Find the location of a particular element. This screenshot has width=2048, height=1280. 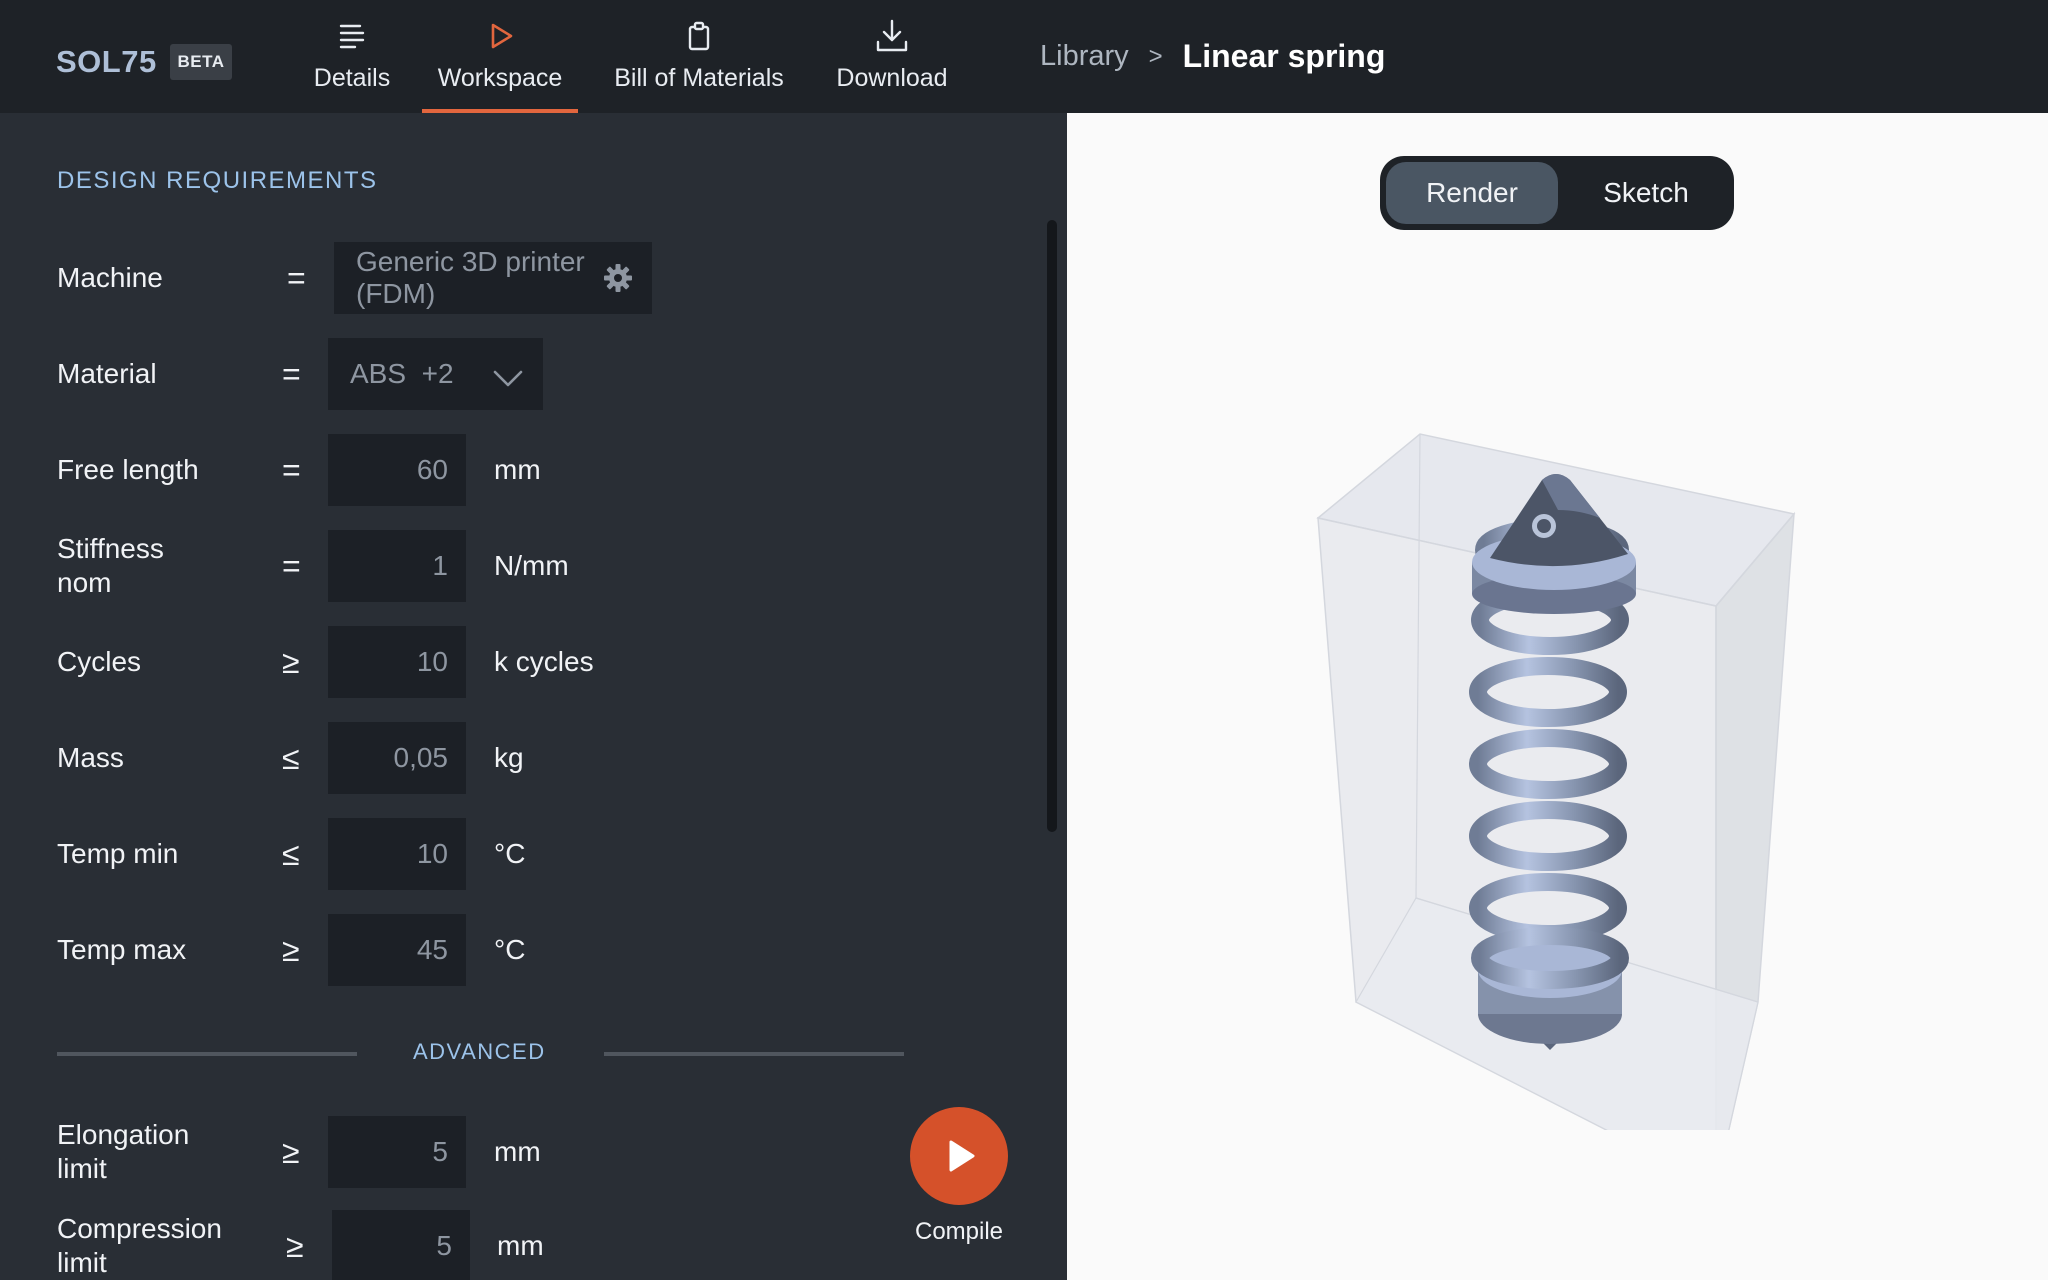

bottom-cap is located at coordinates (1550, 996).